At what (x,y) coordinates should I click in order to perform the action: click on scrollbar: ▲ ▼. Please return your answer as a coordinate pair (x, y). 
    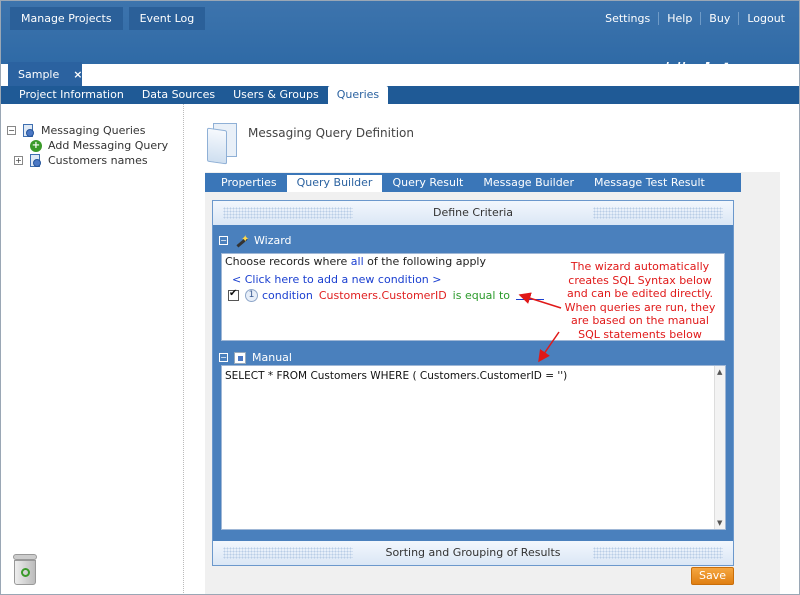
    Looking at the image, I should click on (719, 447).